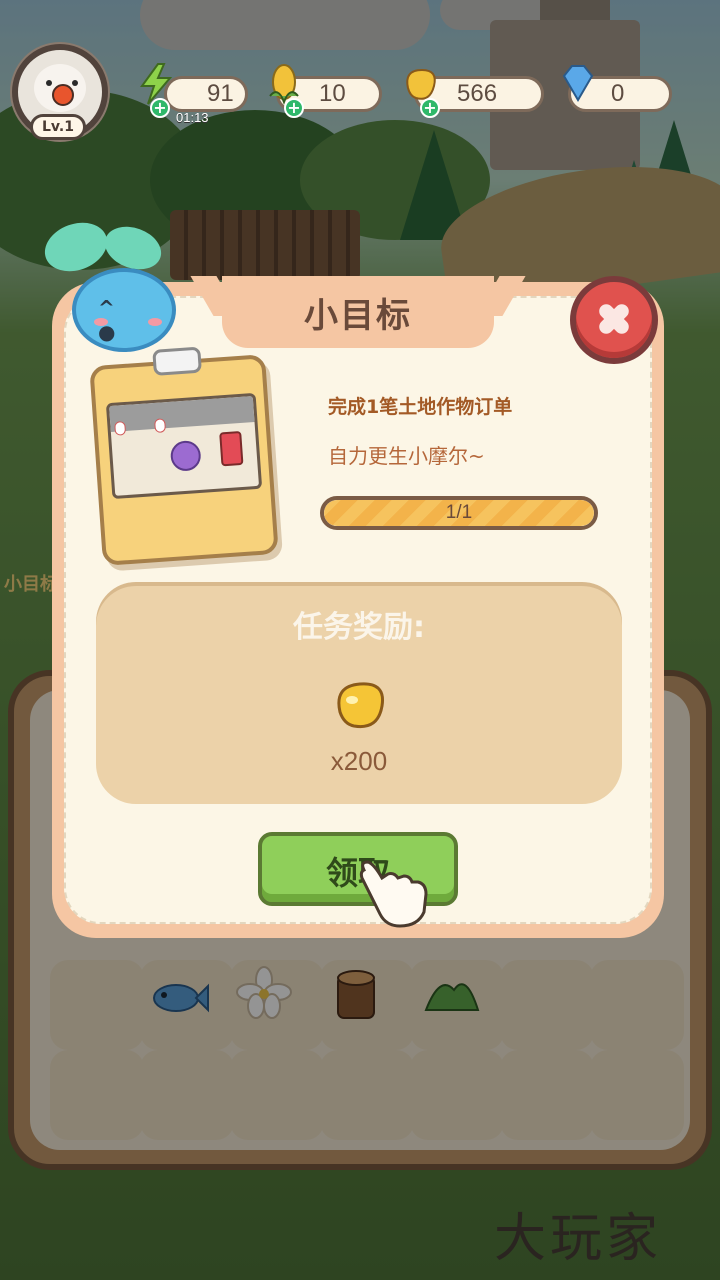 This screenshot has height=1280, width=720. Describe the element at coordinates (111, 284) in the screenshot. I see `sprout-mascot: ^ ●` at that location.